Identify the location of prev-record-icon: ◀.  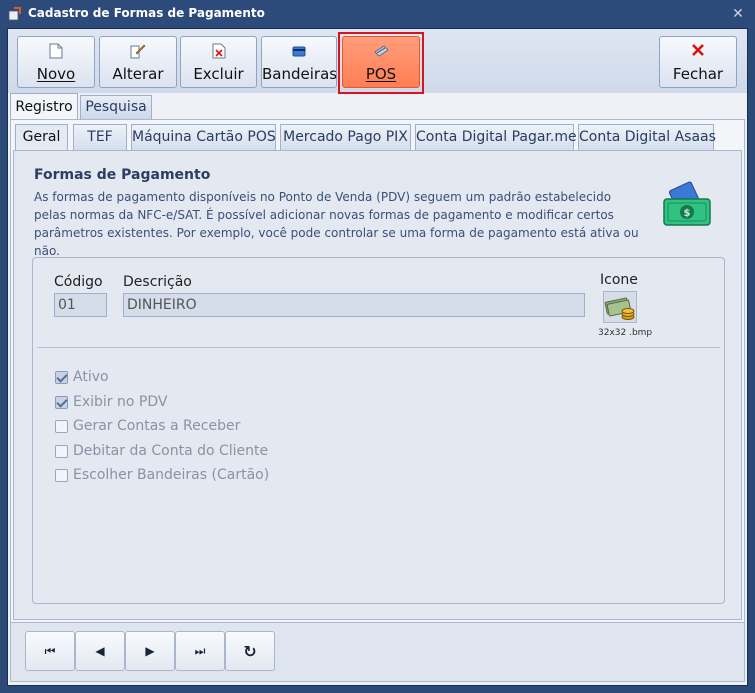
(100, 651).